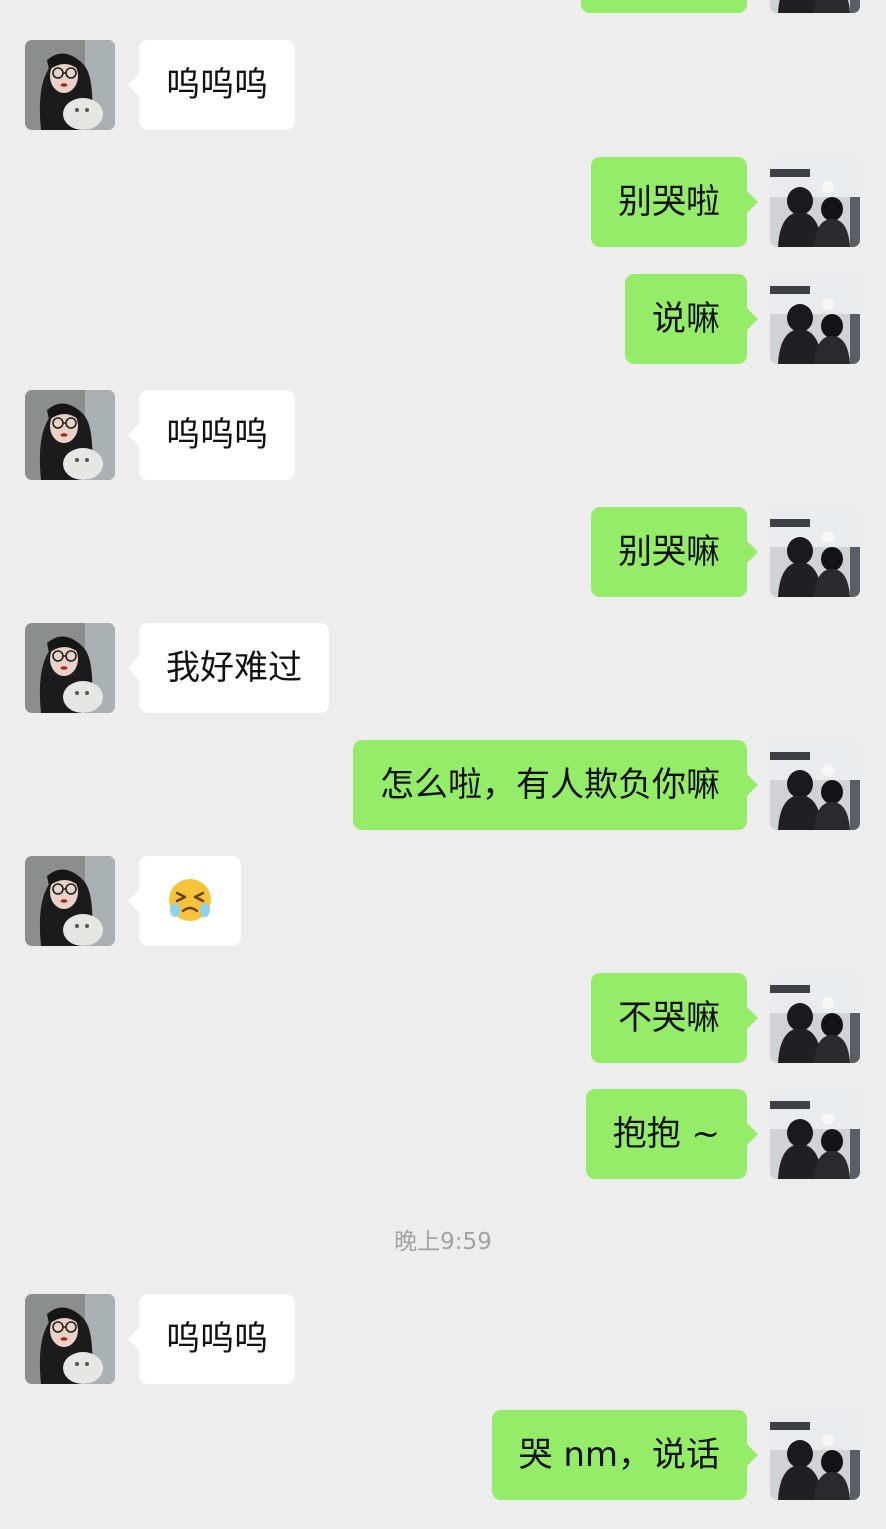 Image resolution: width=886 pixels, height=1529 pixels. I want to click on message-bubble: 我好难过, so click(228, 668).